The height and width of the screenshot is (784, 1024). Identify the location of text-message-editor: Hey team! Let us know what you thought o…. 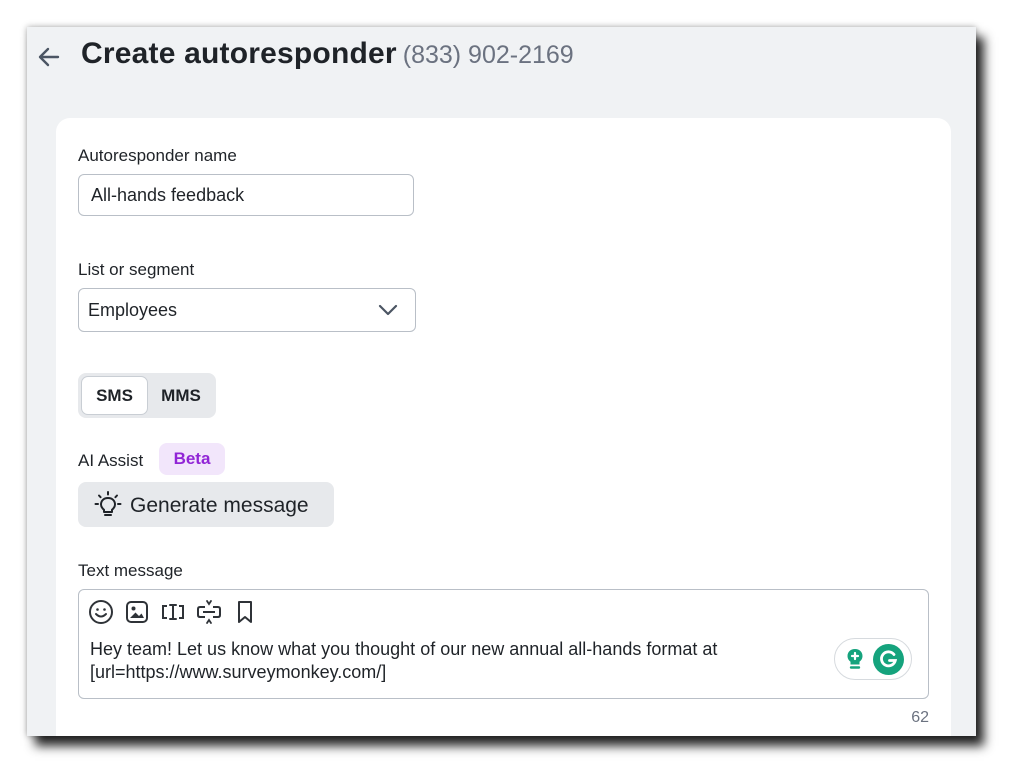
(503, 644).